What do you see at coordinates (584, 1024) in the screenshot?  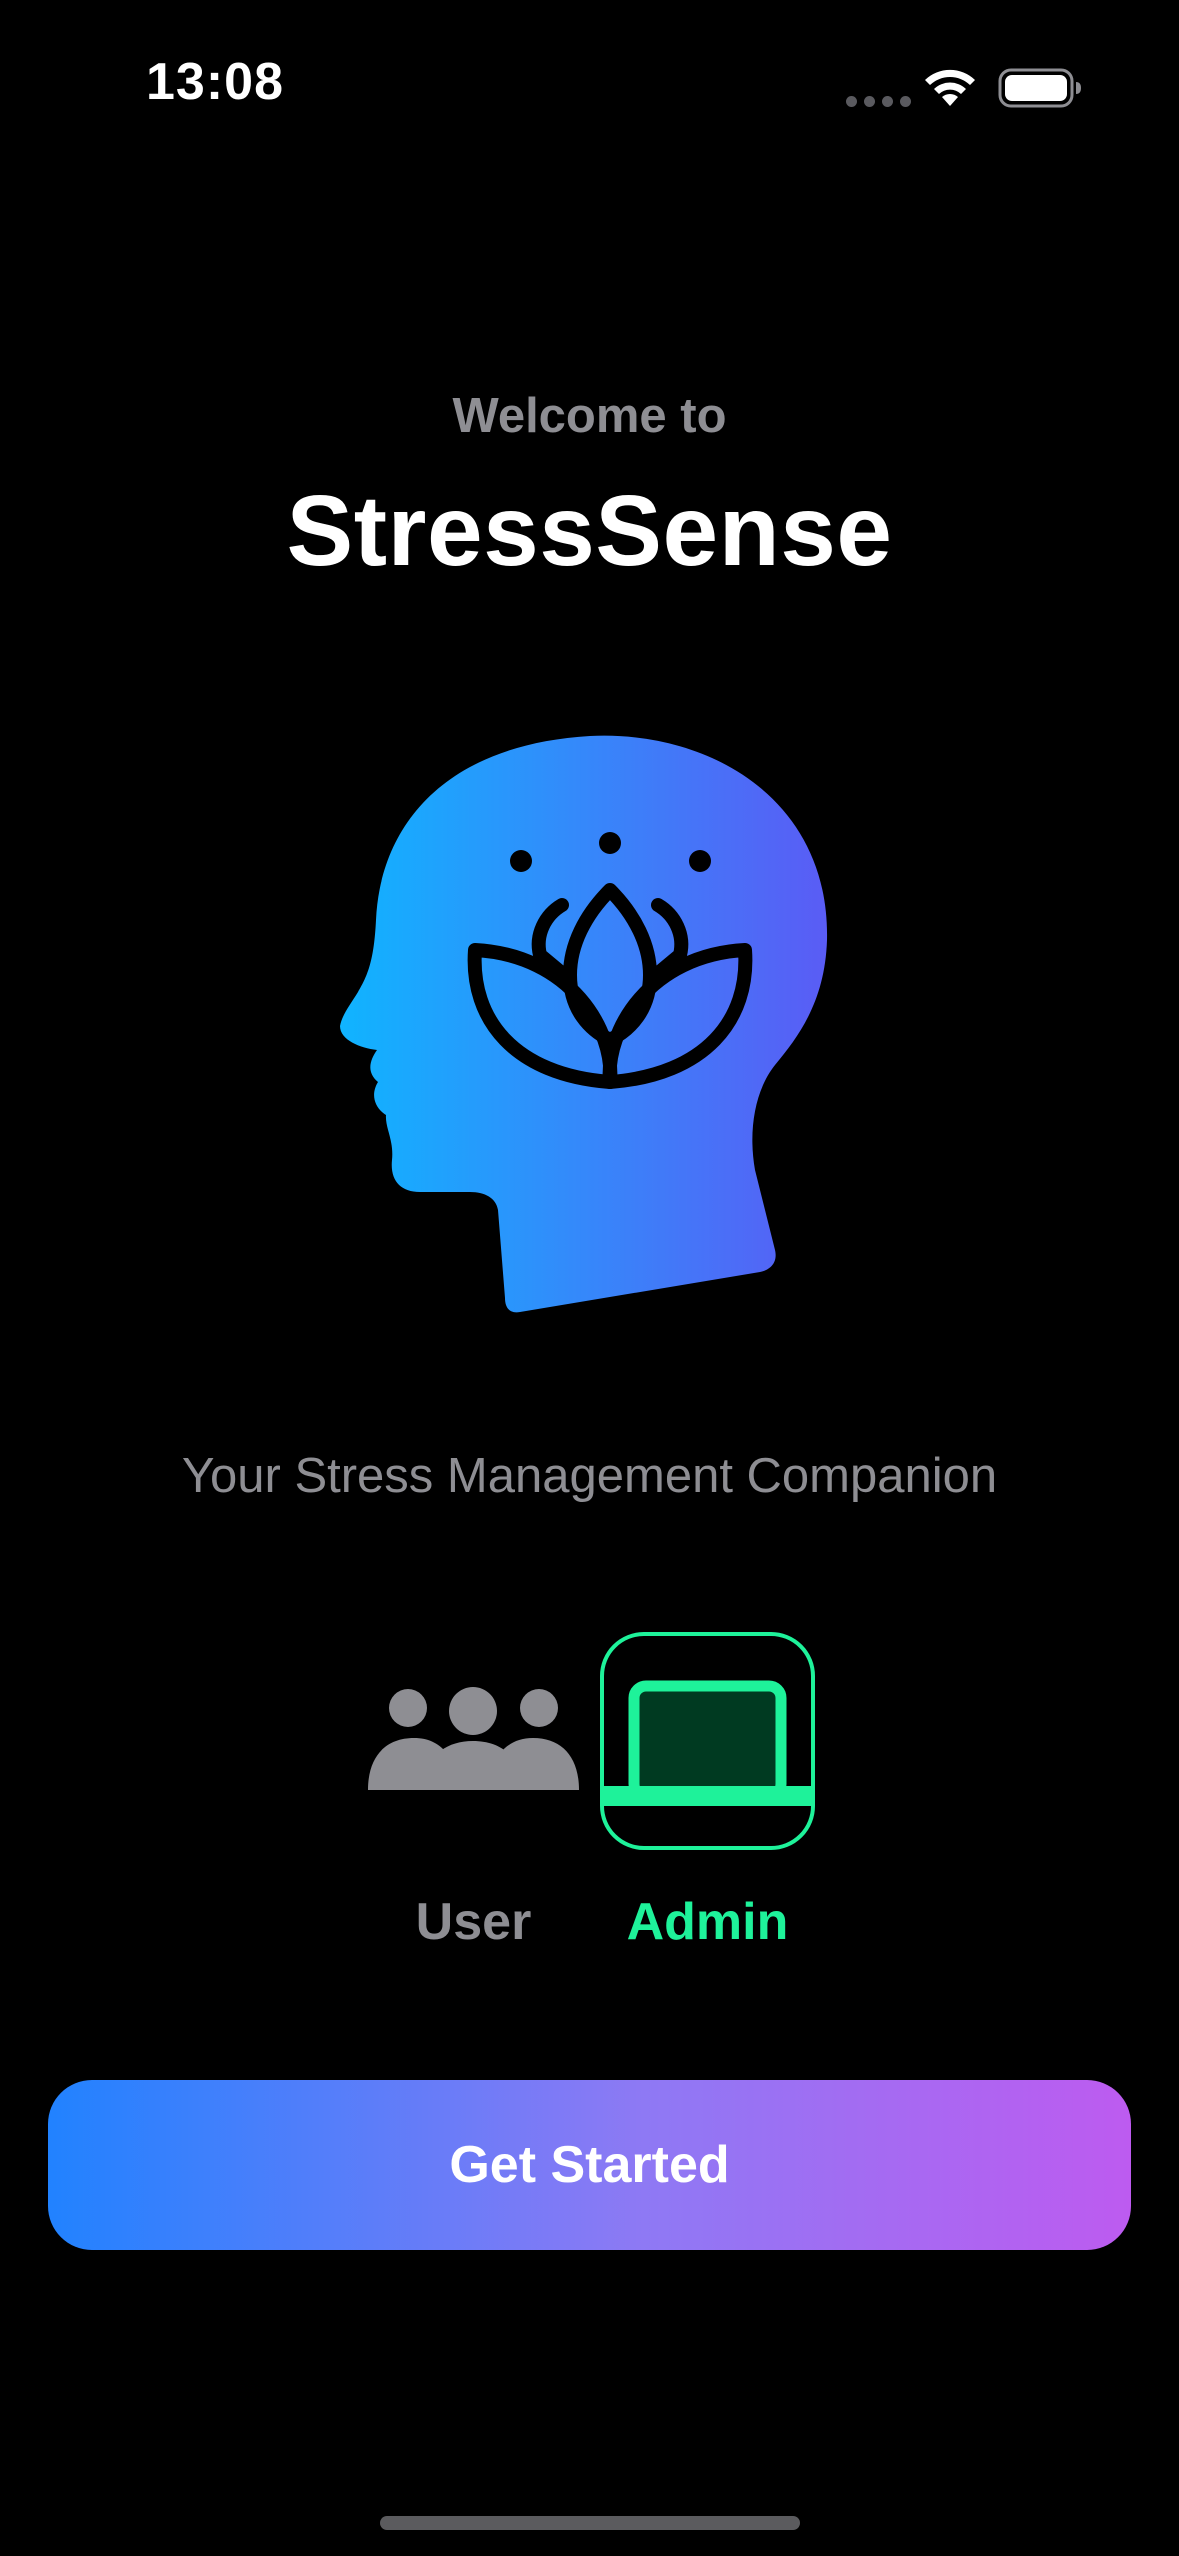 I see `head-lotus-icon` at bounding box center [584, 1024].